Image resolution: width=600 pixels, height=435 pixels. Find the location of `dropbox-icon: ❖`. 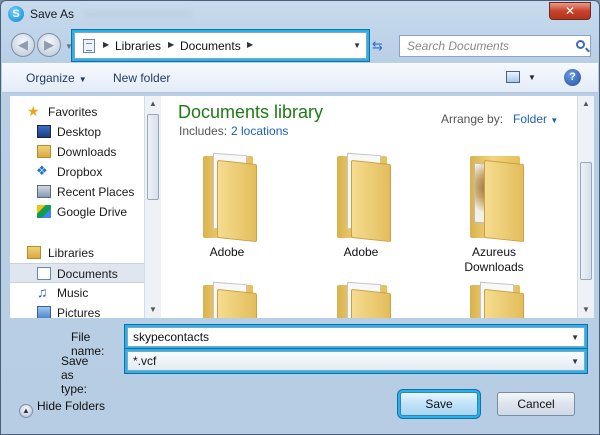

dropbox-icon: ❖ is located at coordinates (42, 170).